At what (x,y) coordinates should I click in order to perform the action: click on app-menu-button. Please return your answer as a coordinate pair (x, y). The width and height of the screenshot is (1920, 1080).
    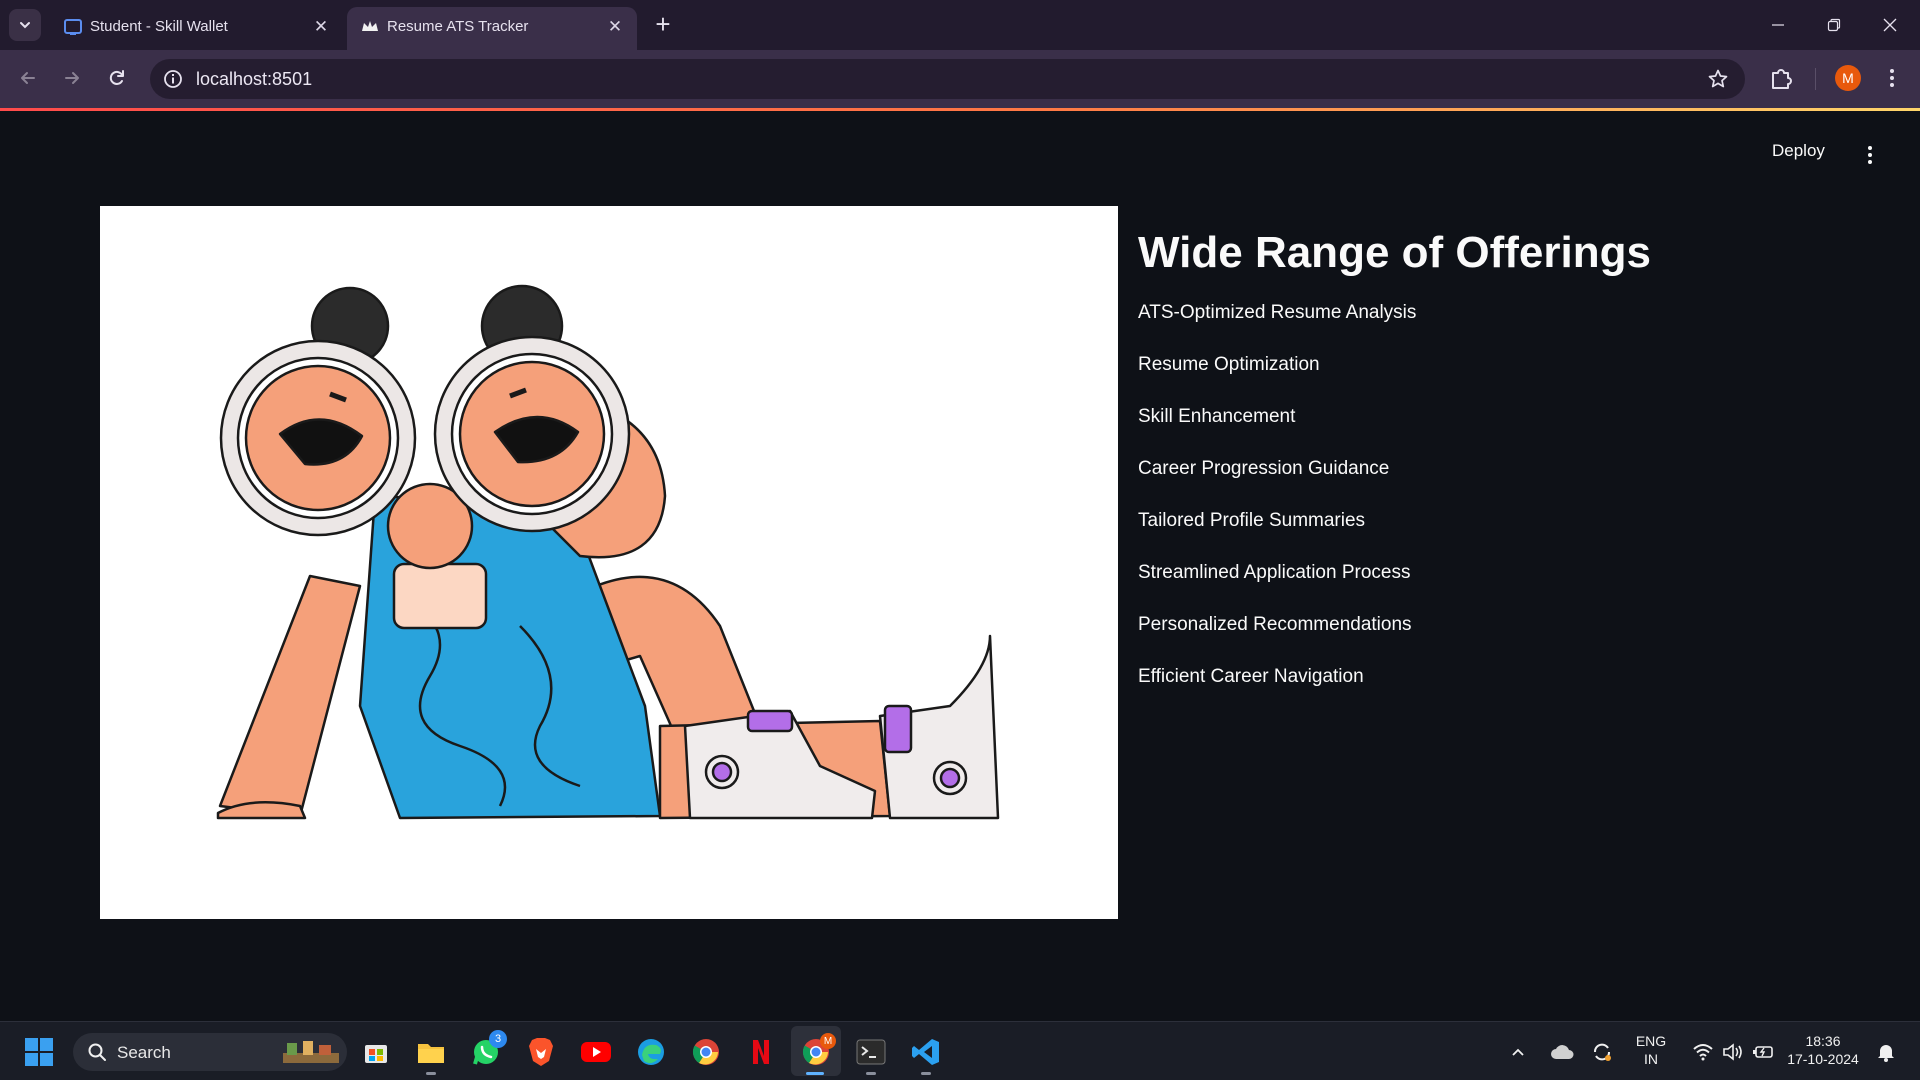
    Looking at the image, I should click on (1870, 155).